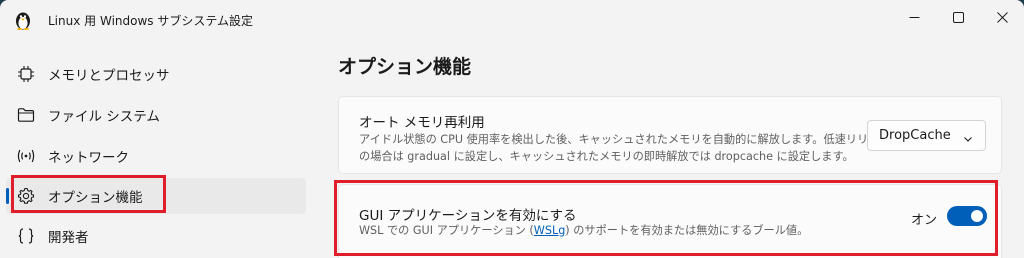 This screenshot has width=1024, height=258. What do you see at coordinates (156, 156) in the screenshot?
I see `sidebar-item-network: ネットワーク` at bounding box center [156, 156].